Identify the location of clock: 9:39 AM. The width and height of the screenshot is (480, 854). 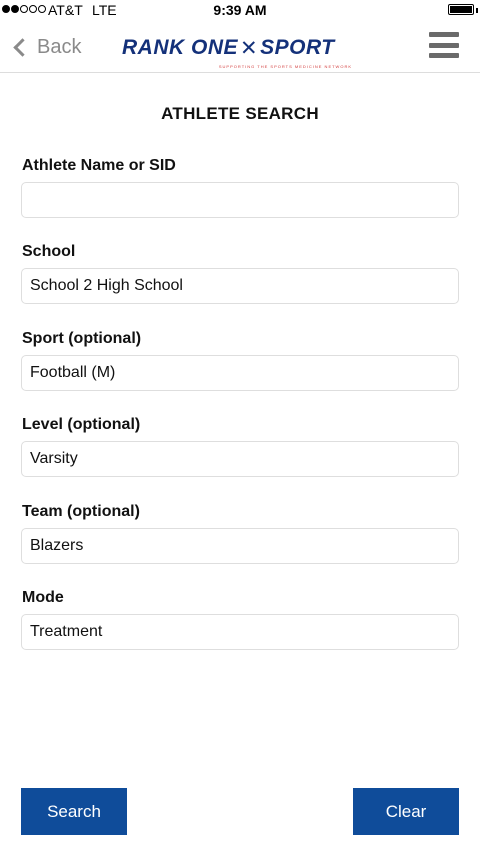
(240, 10).